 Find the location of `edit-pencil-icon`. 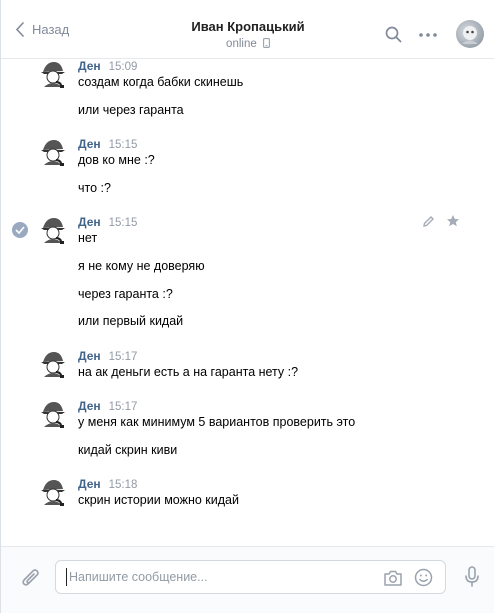

edit-pencil-icon is located at coordinates (428, 221).